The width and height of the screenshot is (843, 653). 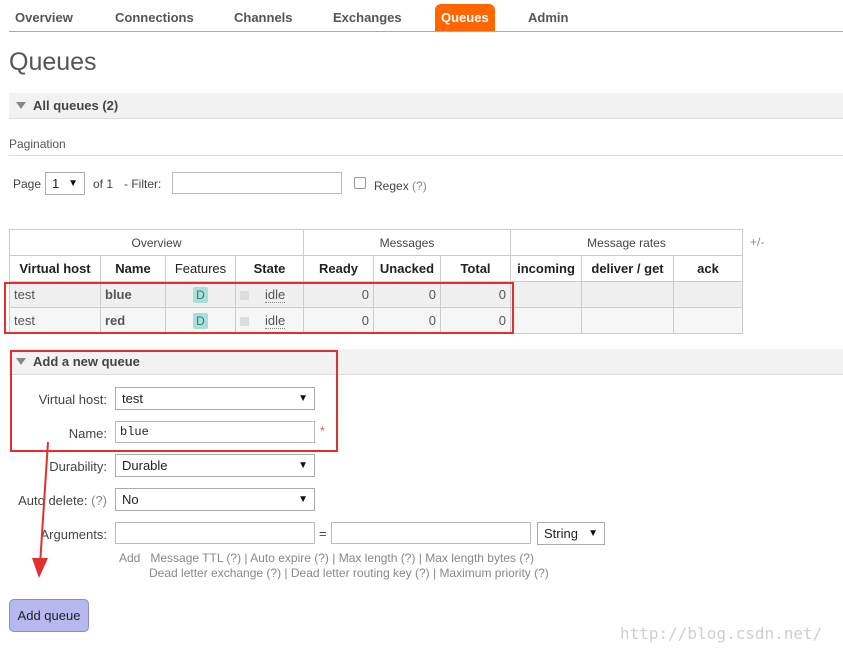 What do you see at coordinates (55, 268) in the screenshot?
I see `col-virtual-host: Virtual host` at bounding box center [55, 268].